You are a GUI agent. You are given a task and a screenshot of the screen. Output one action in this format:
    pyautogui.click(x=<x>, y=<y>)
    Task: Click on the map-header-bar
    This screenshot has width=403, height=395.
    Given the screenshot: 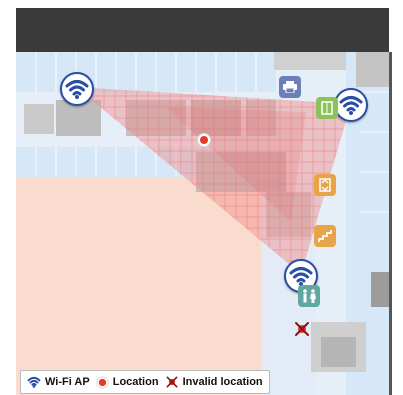 What is the action you would take?
    pyautogui.click(x=202, y=30)
    